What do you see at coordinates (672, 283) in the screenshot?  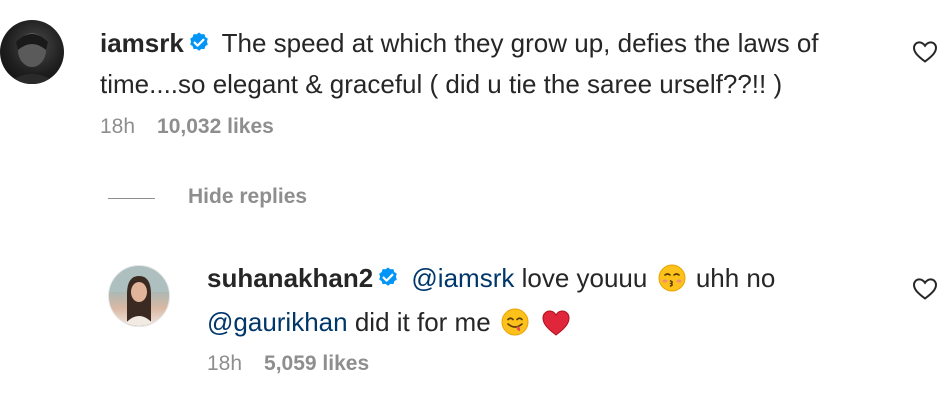 I see `kissing-face-emoji` at bounding box center [672, 283].